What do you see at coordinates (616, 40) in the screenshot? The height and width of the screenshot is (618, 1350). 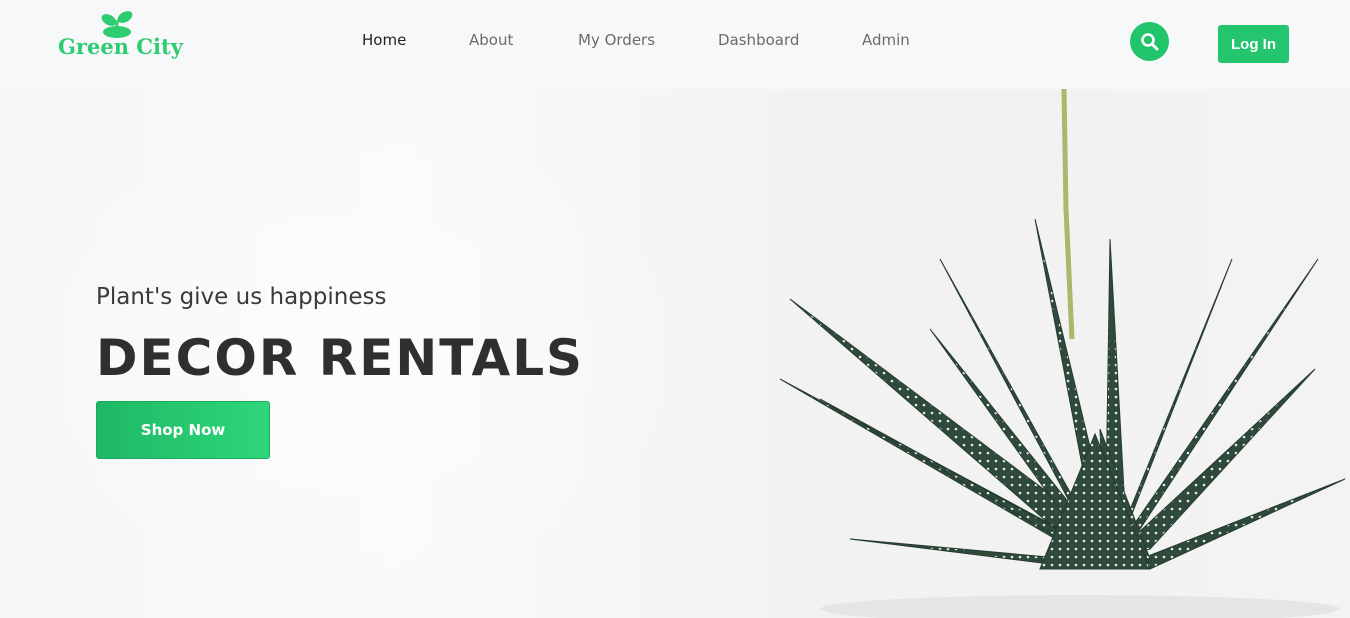 I see `nav-my-orders: My Orders` at bounding box center [616, 40].